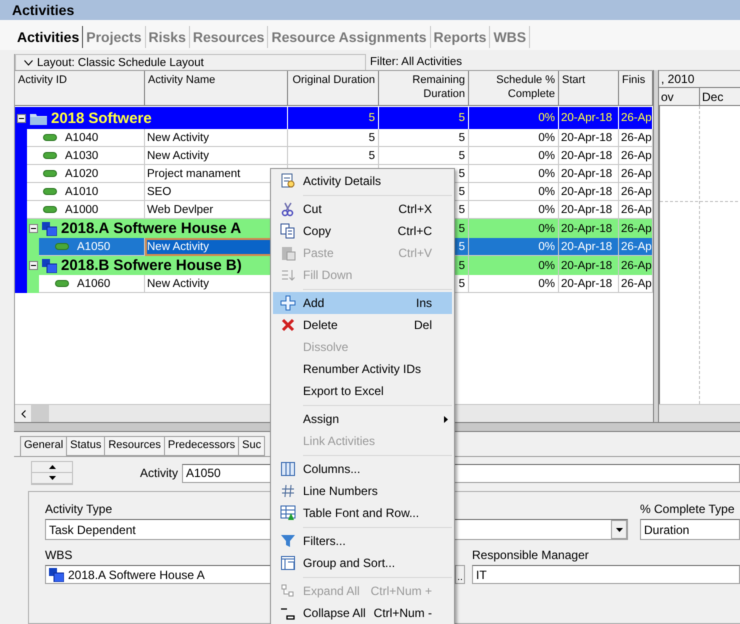  What do you see at coordinates (78, 509) in the screenshot?
I see `field-label: Activity Type` at bounding box center [78, 509].